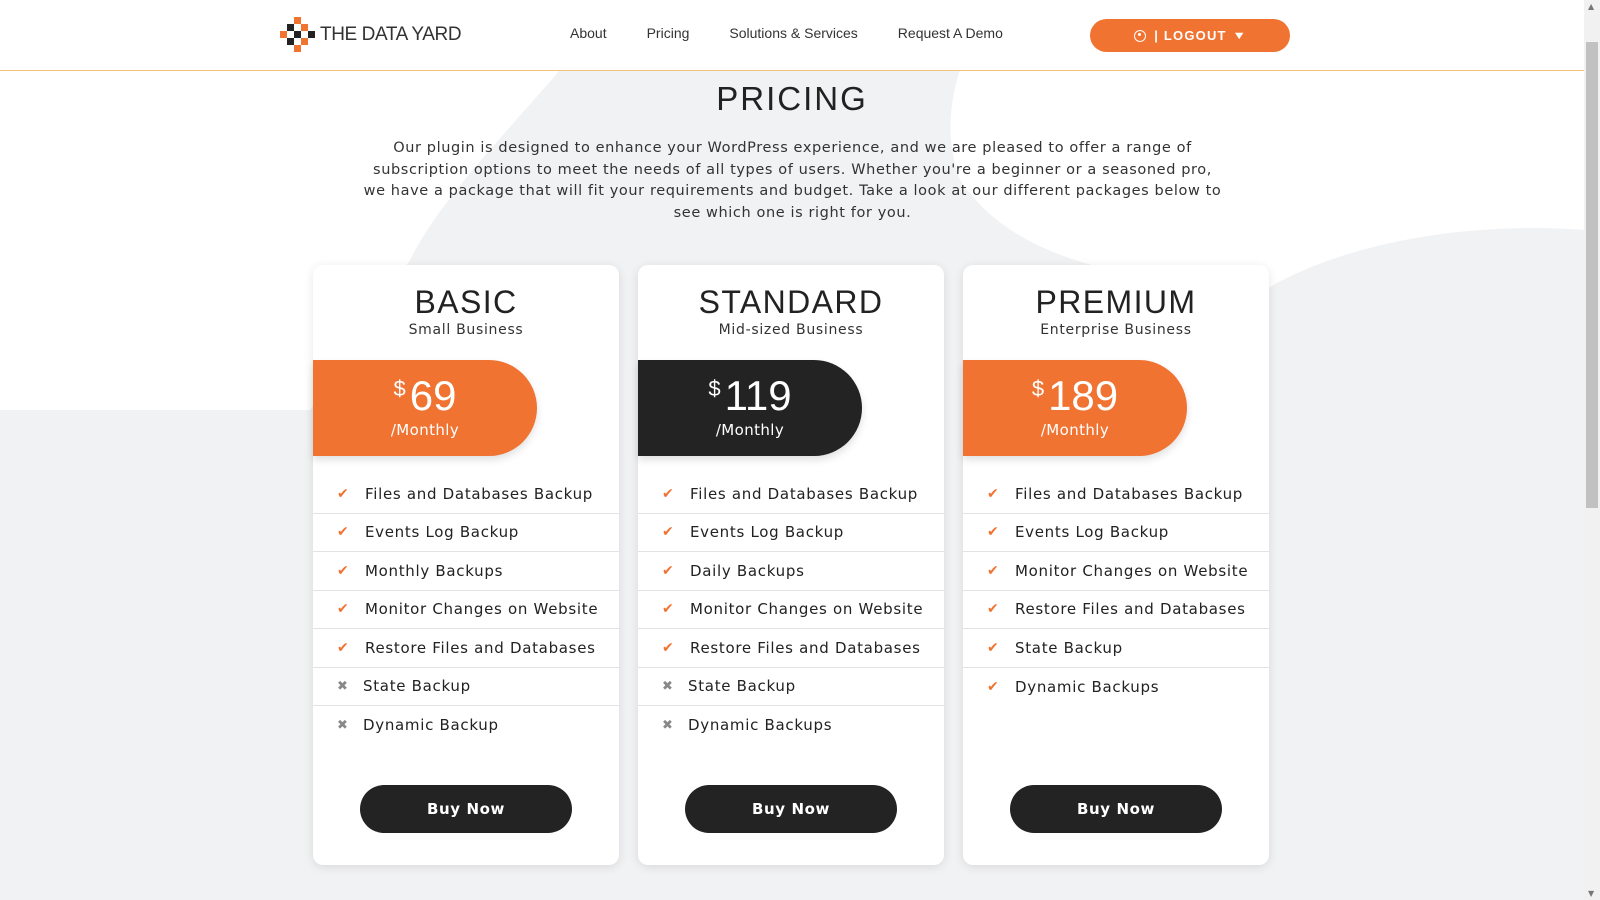  I want to click on feature-label: Monthly Backups, so click(434, 570).